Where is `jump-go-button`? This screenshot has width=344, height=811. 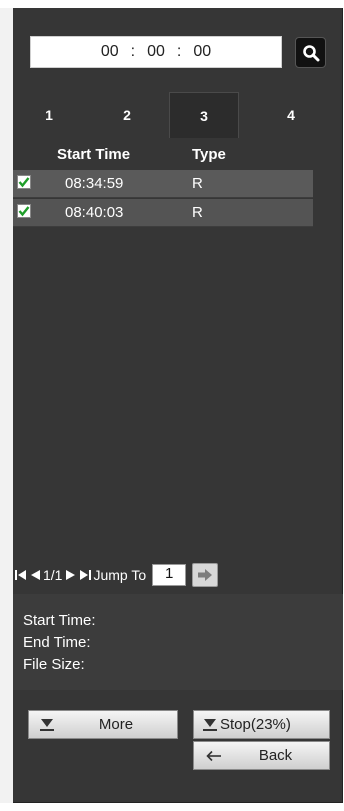
jump-go-button is located at coordinates (205, 575).